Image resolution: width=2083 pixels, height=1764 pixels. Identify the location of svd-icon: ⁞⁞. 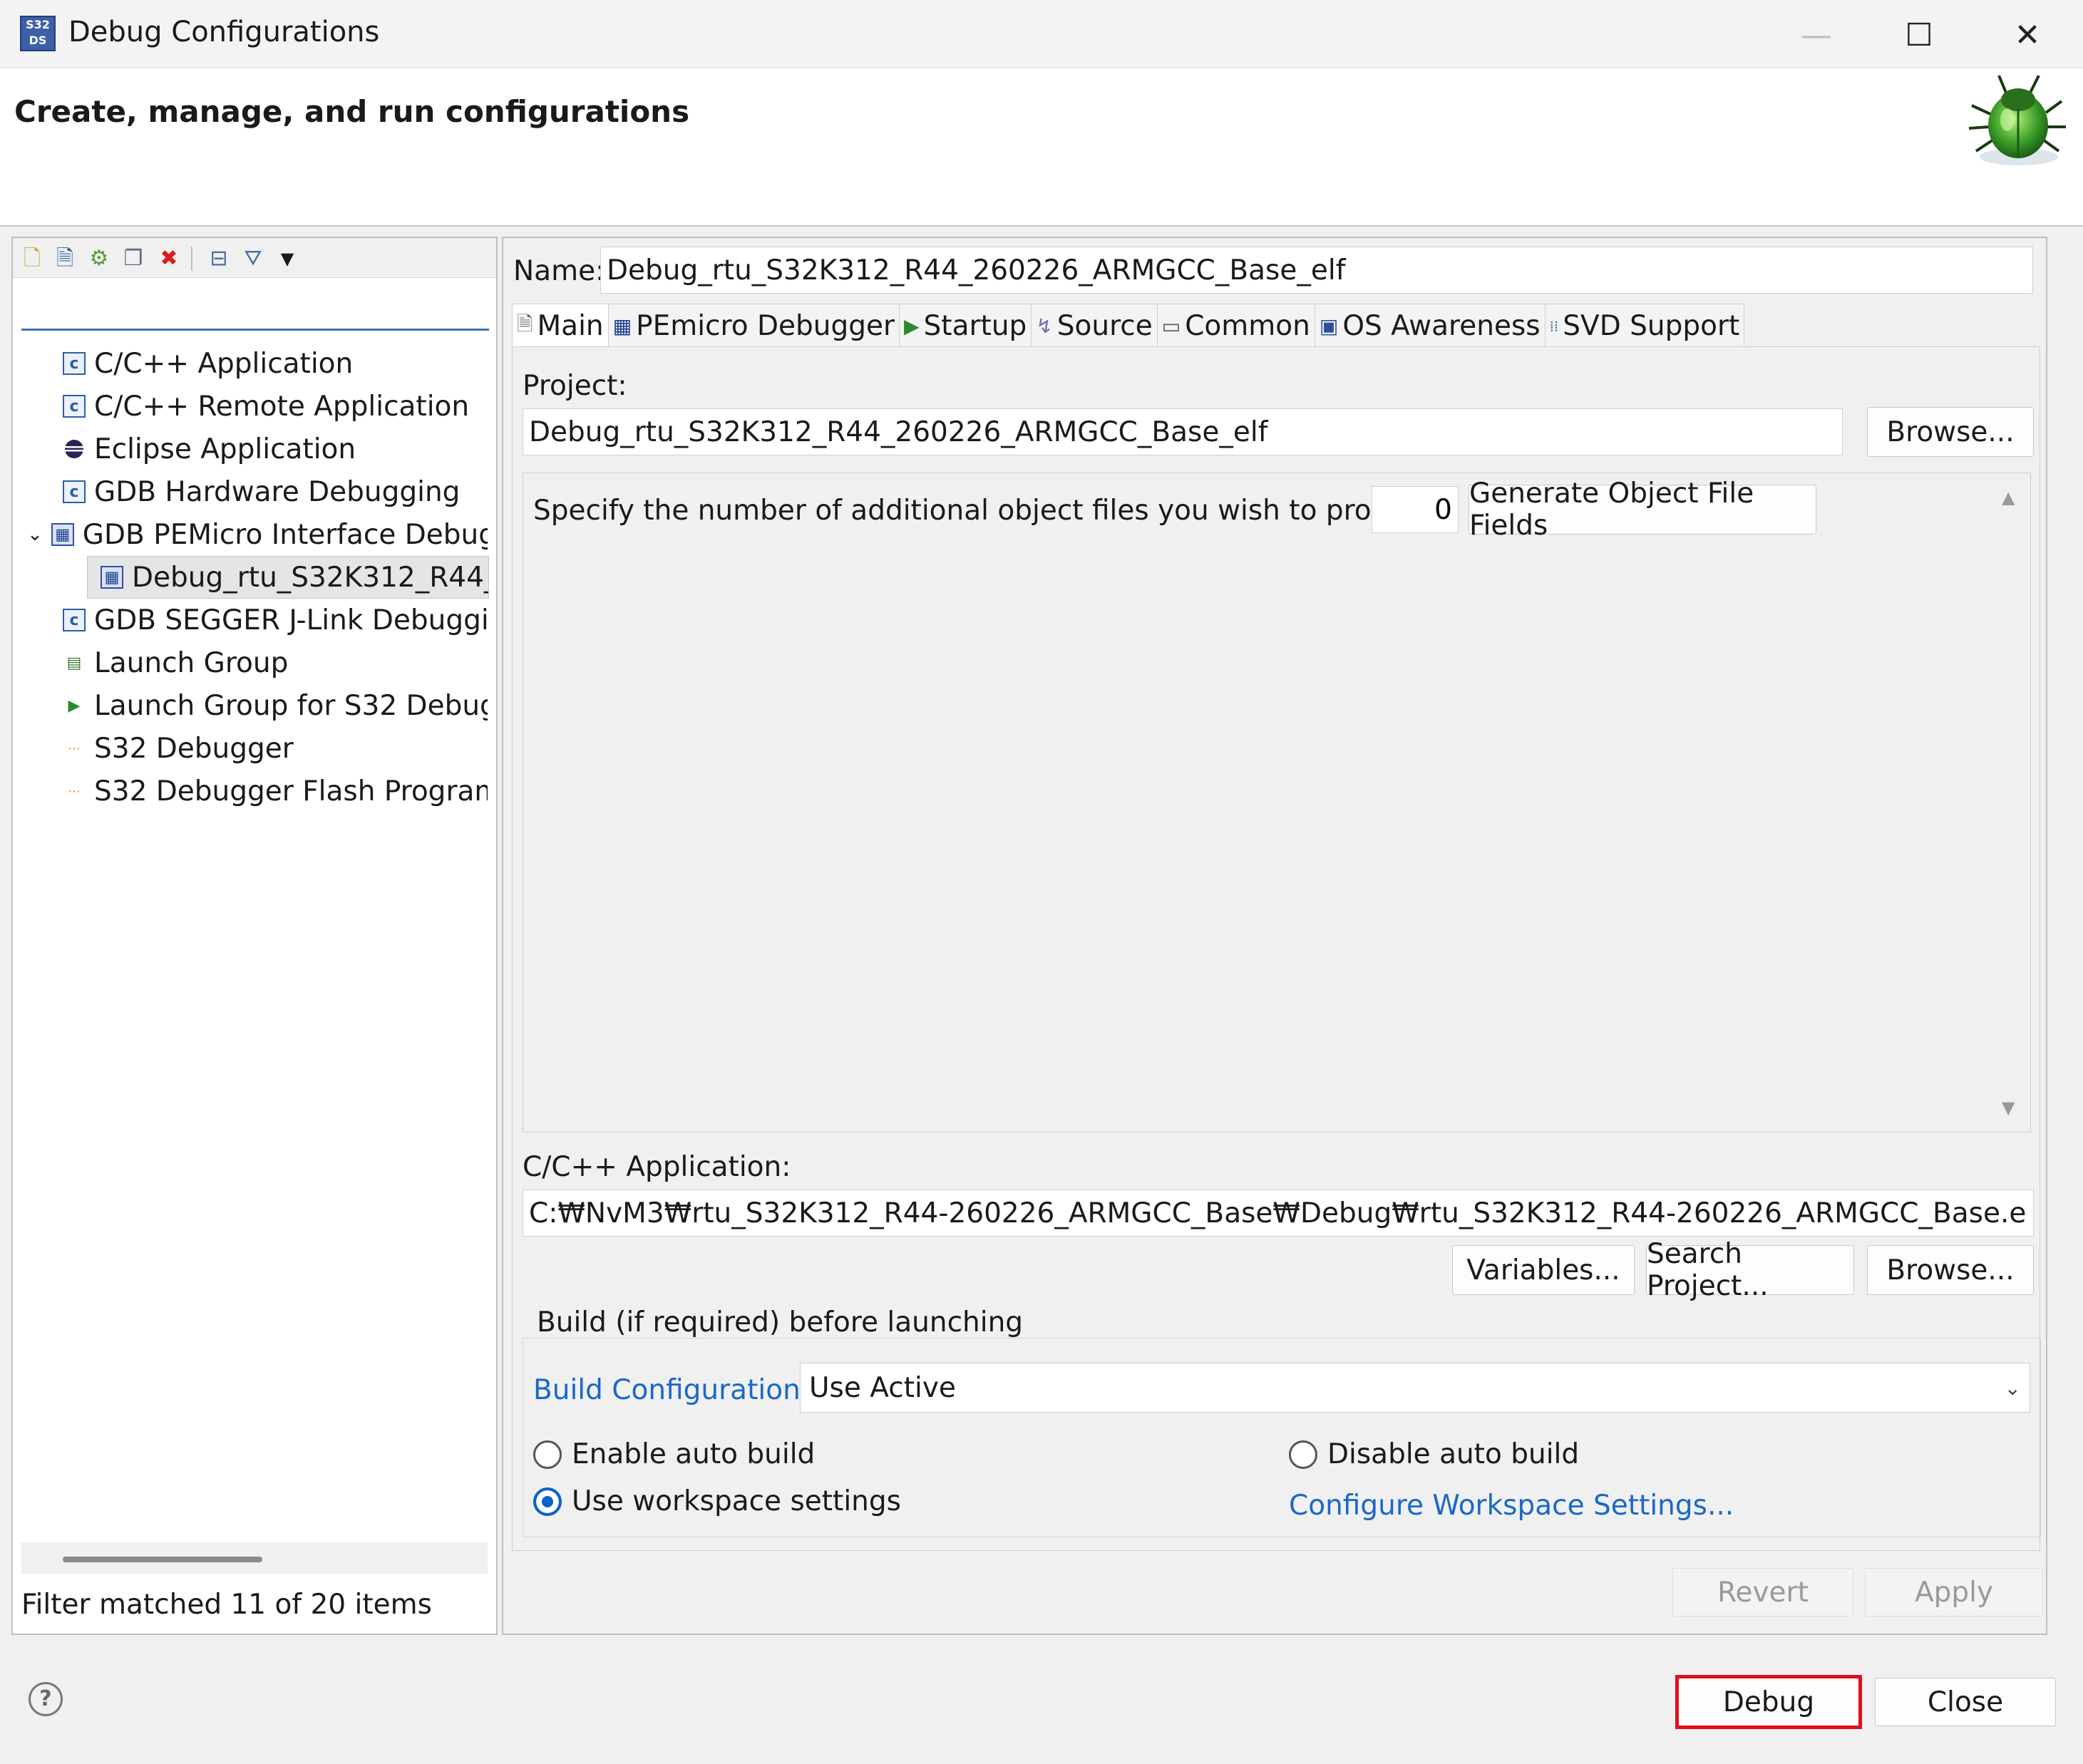
(1554, 326).